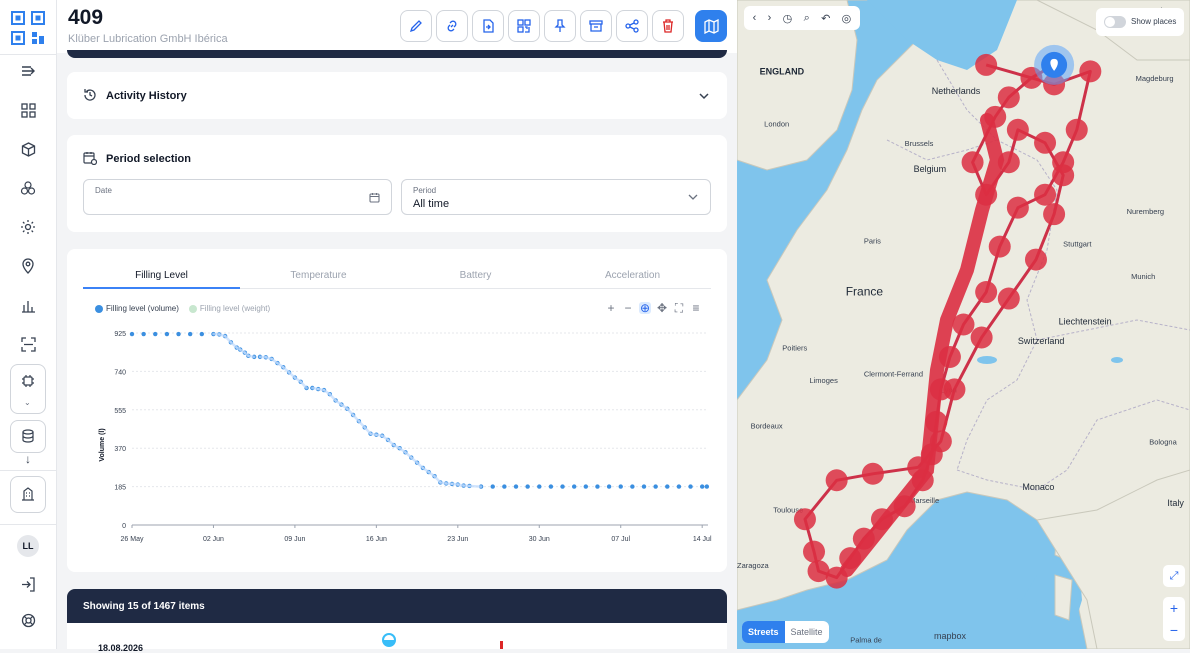 The image size is (1190, 653). Describe the element at coordinates (1175, 503) in the screenshot. I see `map-place-label: Italy` at that location.